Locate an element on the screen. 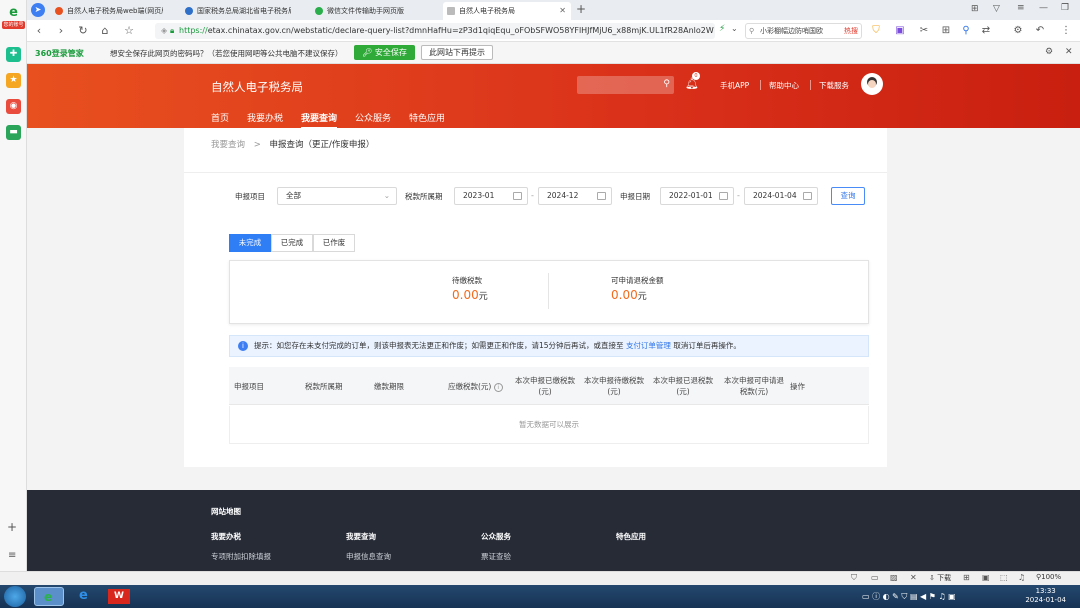  item-label: 申报项目 is located at coordinates (250, 196).